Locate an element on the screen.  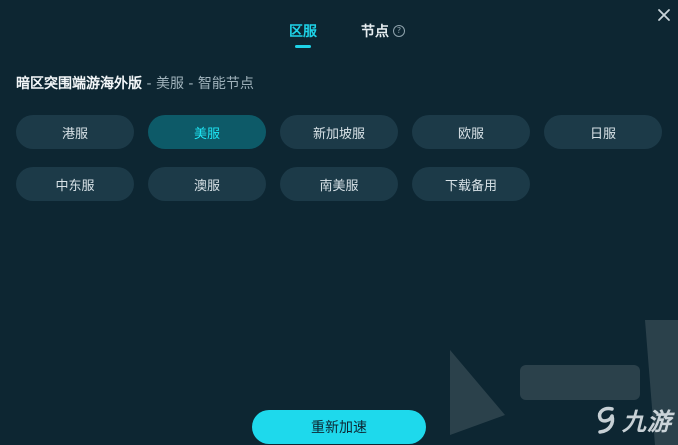
reaccelerate-button: 重新加速 is located at coordinates (339, 427).